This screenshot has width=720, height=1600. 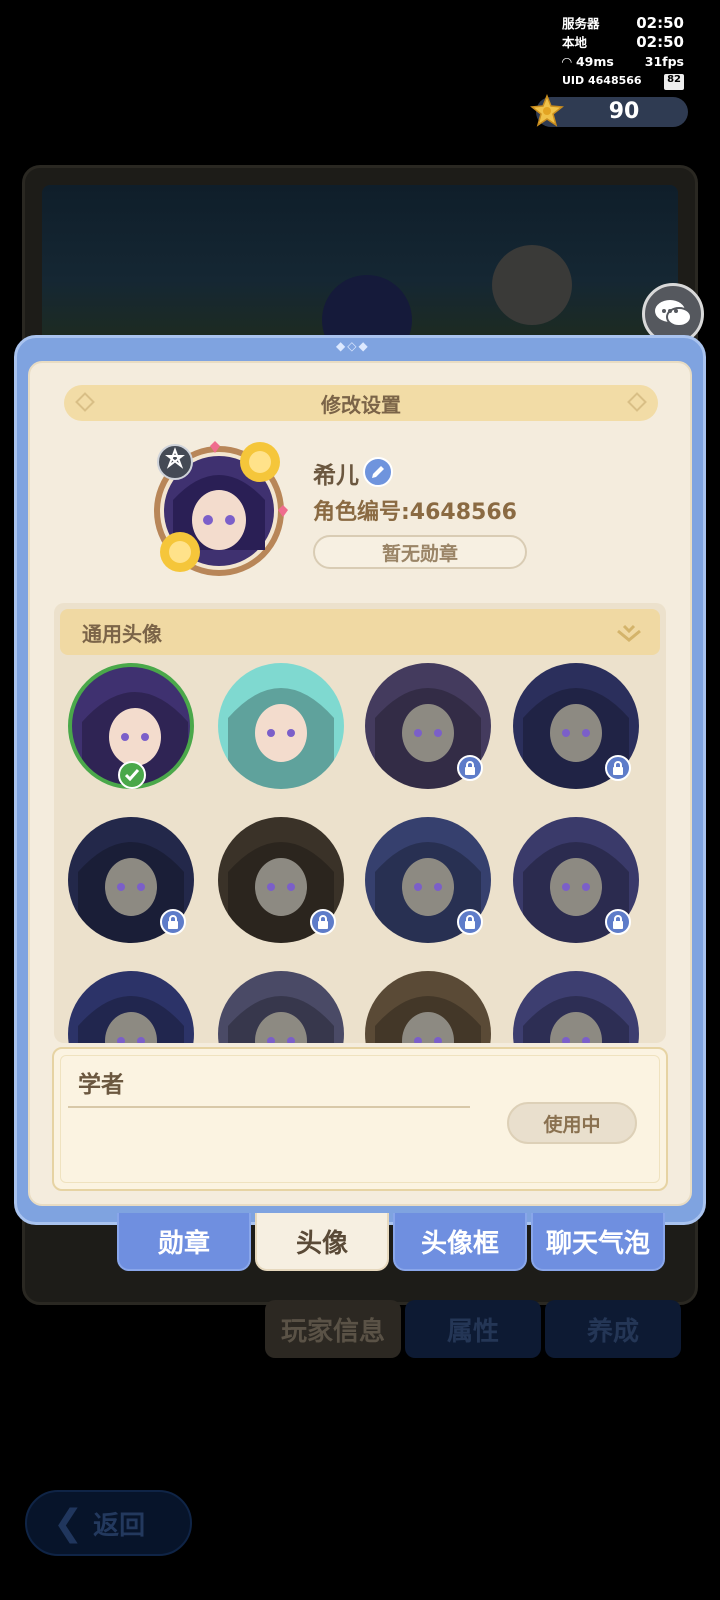 I want to click on badge-status: 暂无勋章, so click(x=420, y=552).